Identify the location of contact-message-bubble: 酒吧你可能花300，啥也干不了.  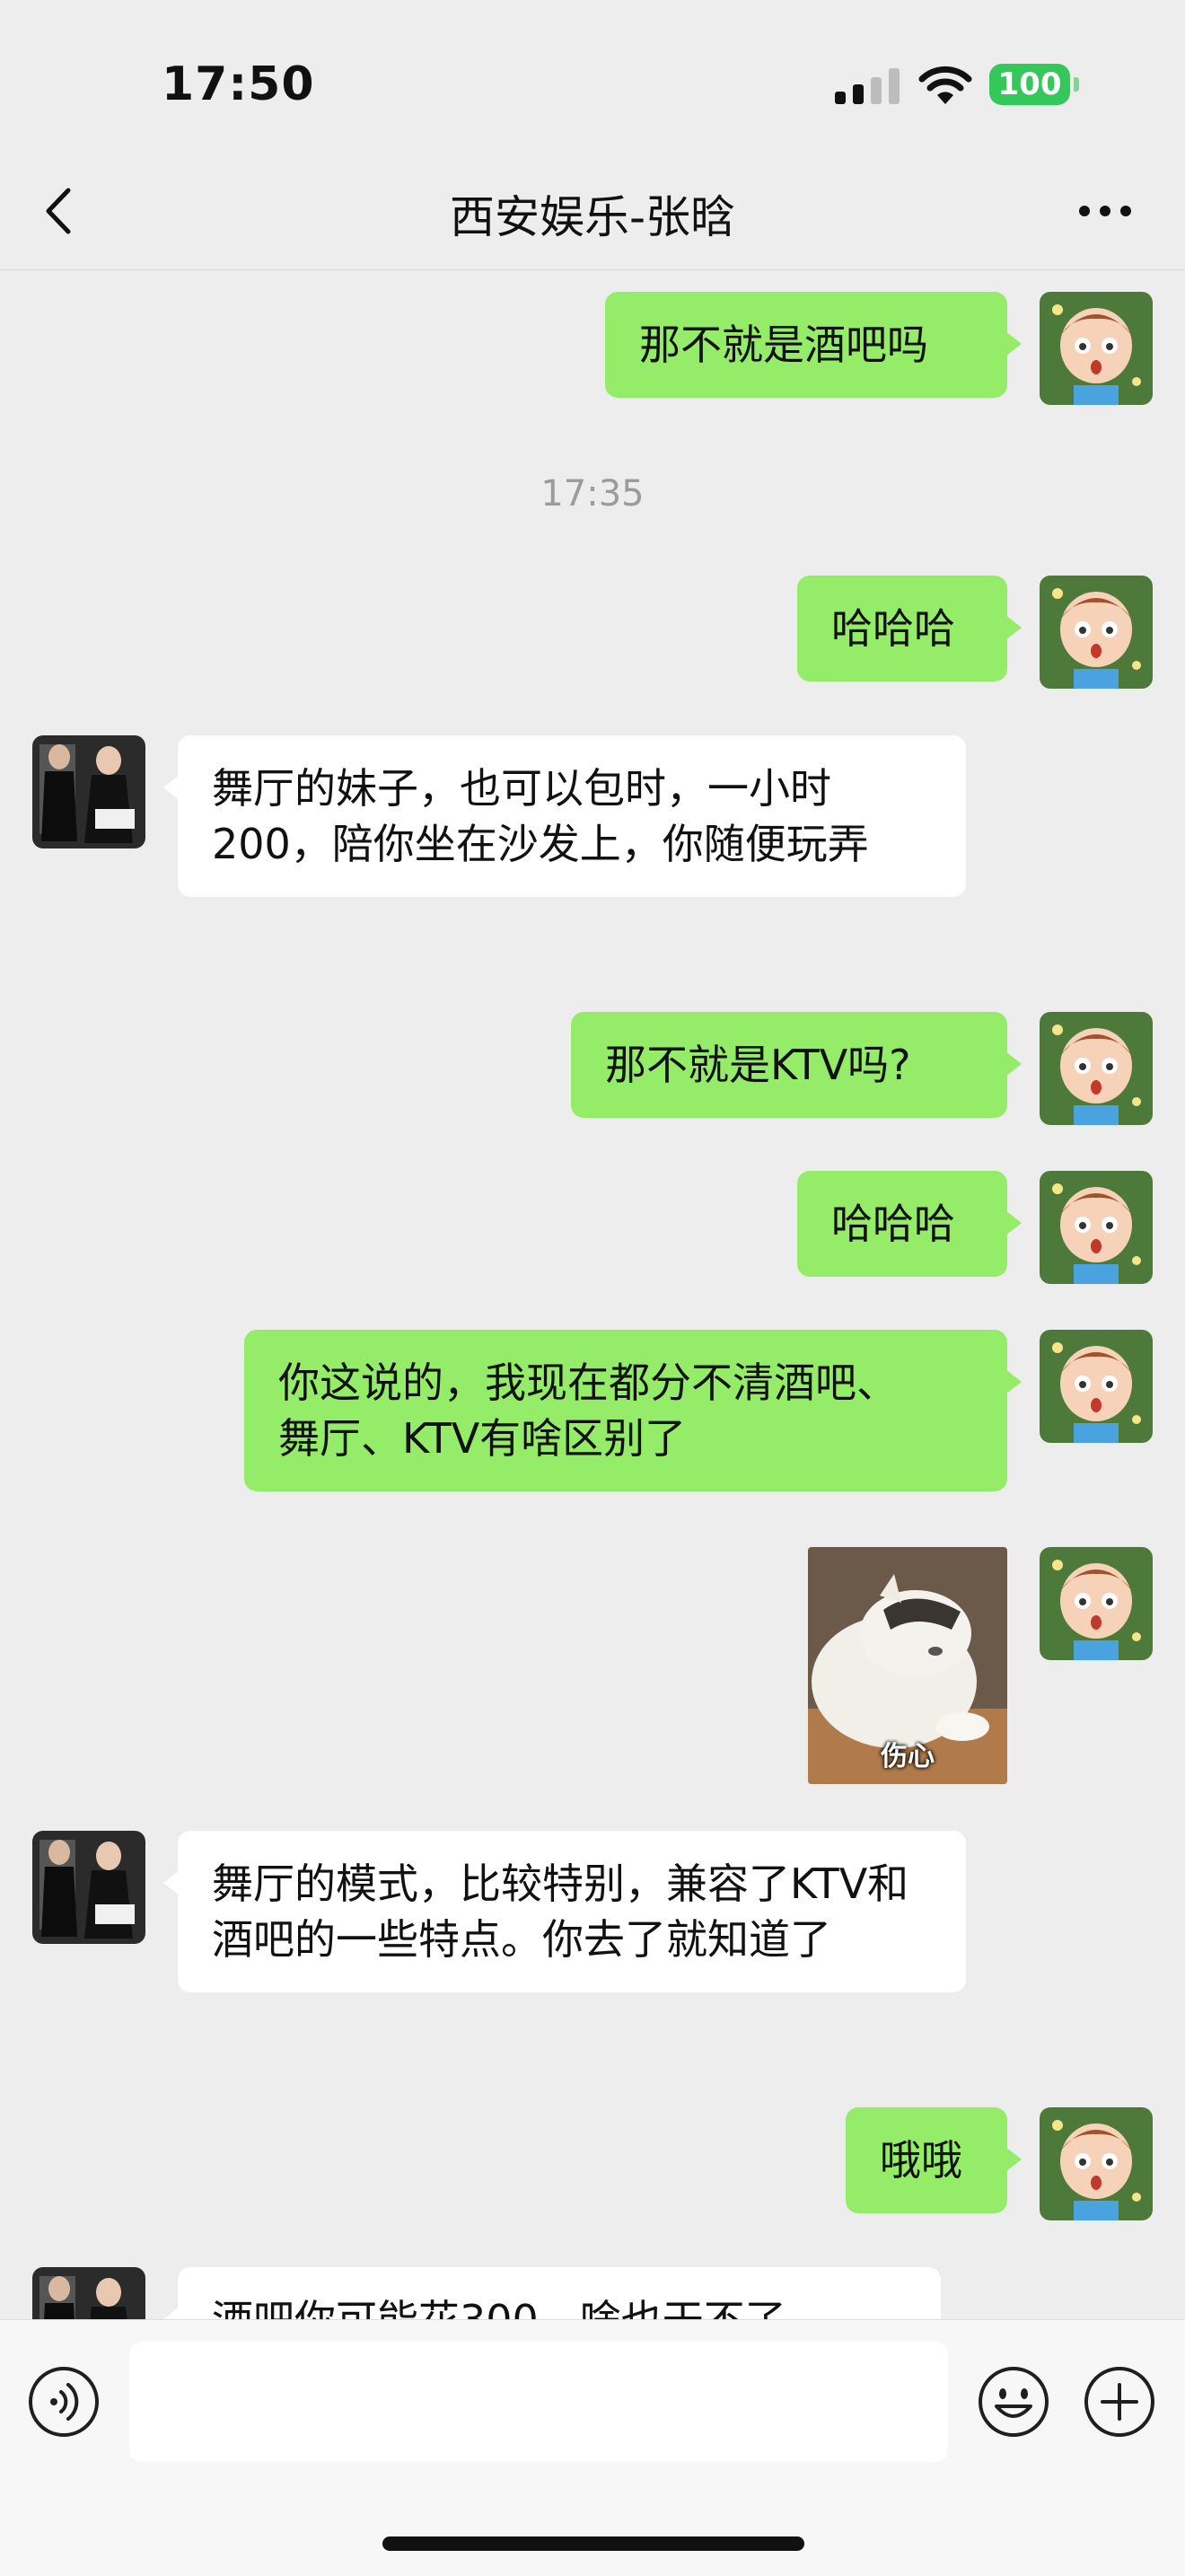
(552, 2293).